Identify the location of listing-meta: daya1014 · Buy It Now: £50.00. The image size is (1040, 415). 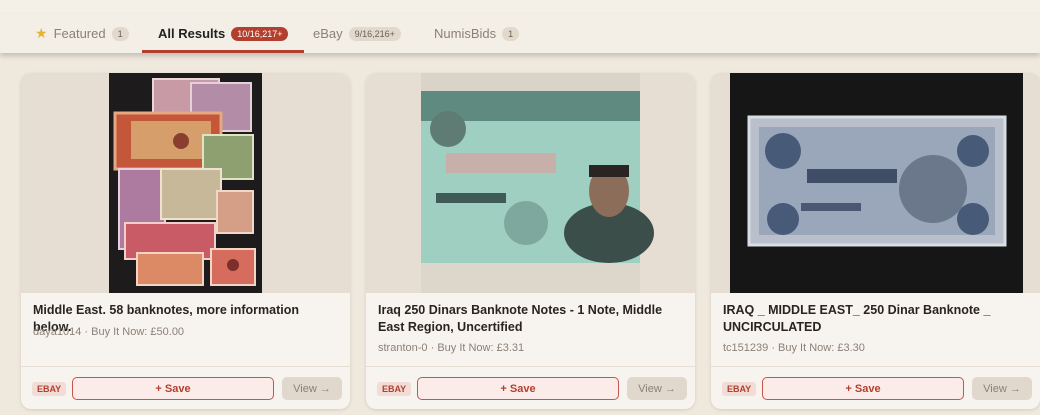
(109, 332).